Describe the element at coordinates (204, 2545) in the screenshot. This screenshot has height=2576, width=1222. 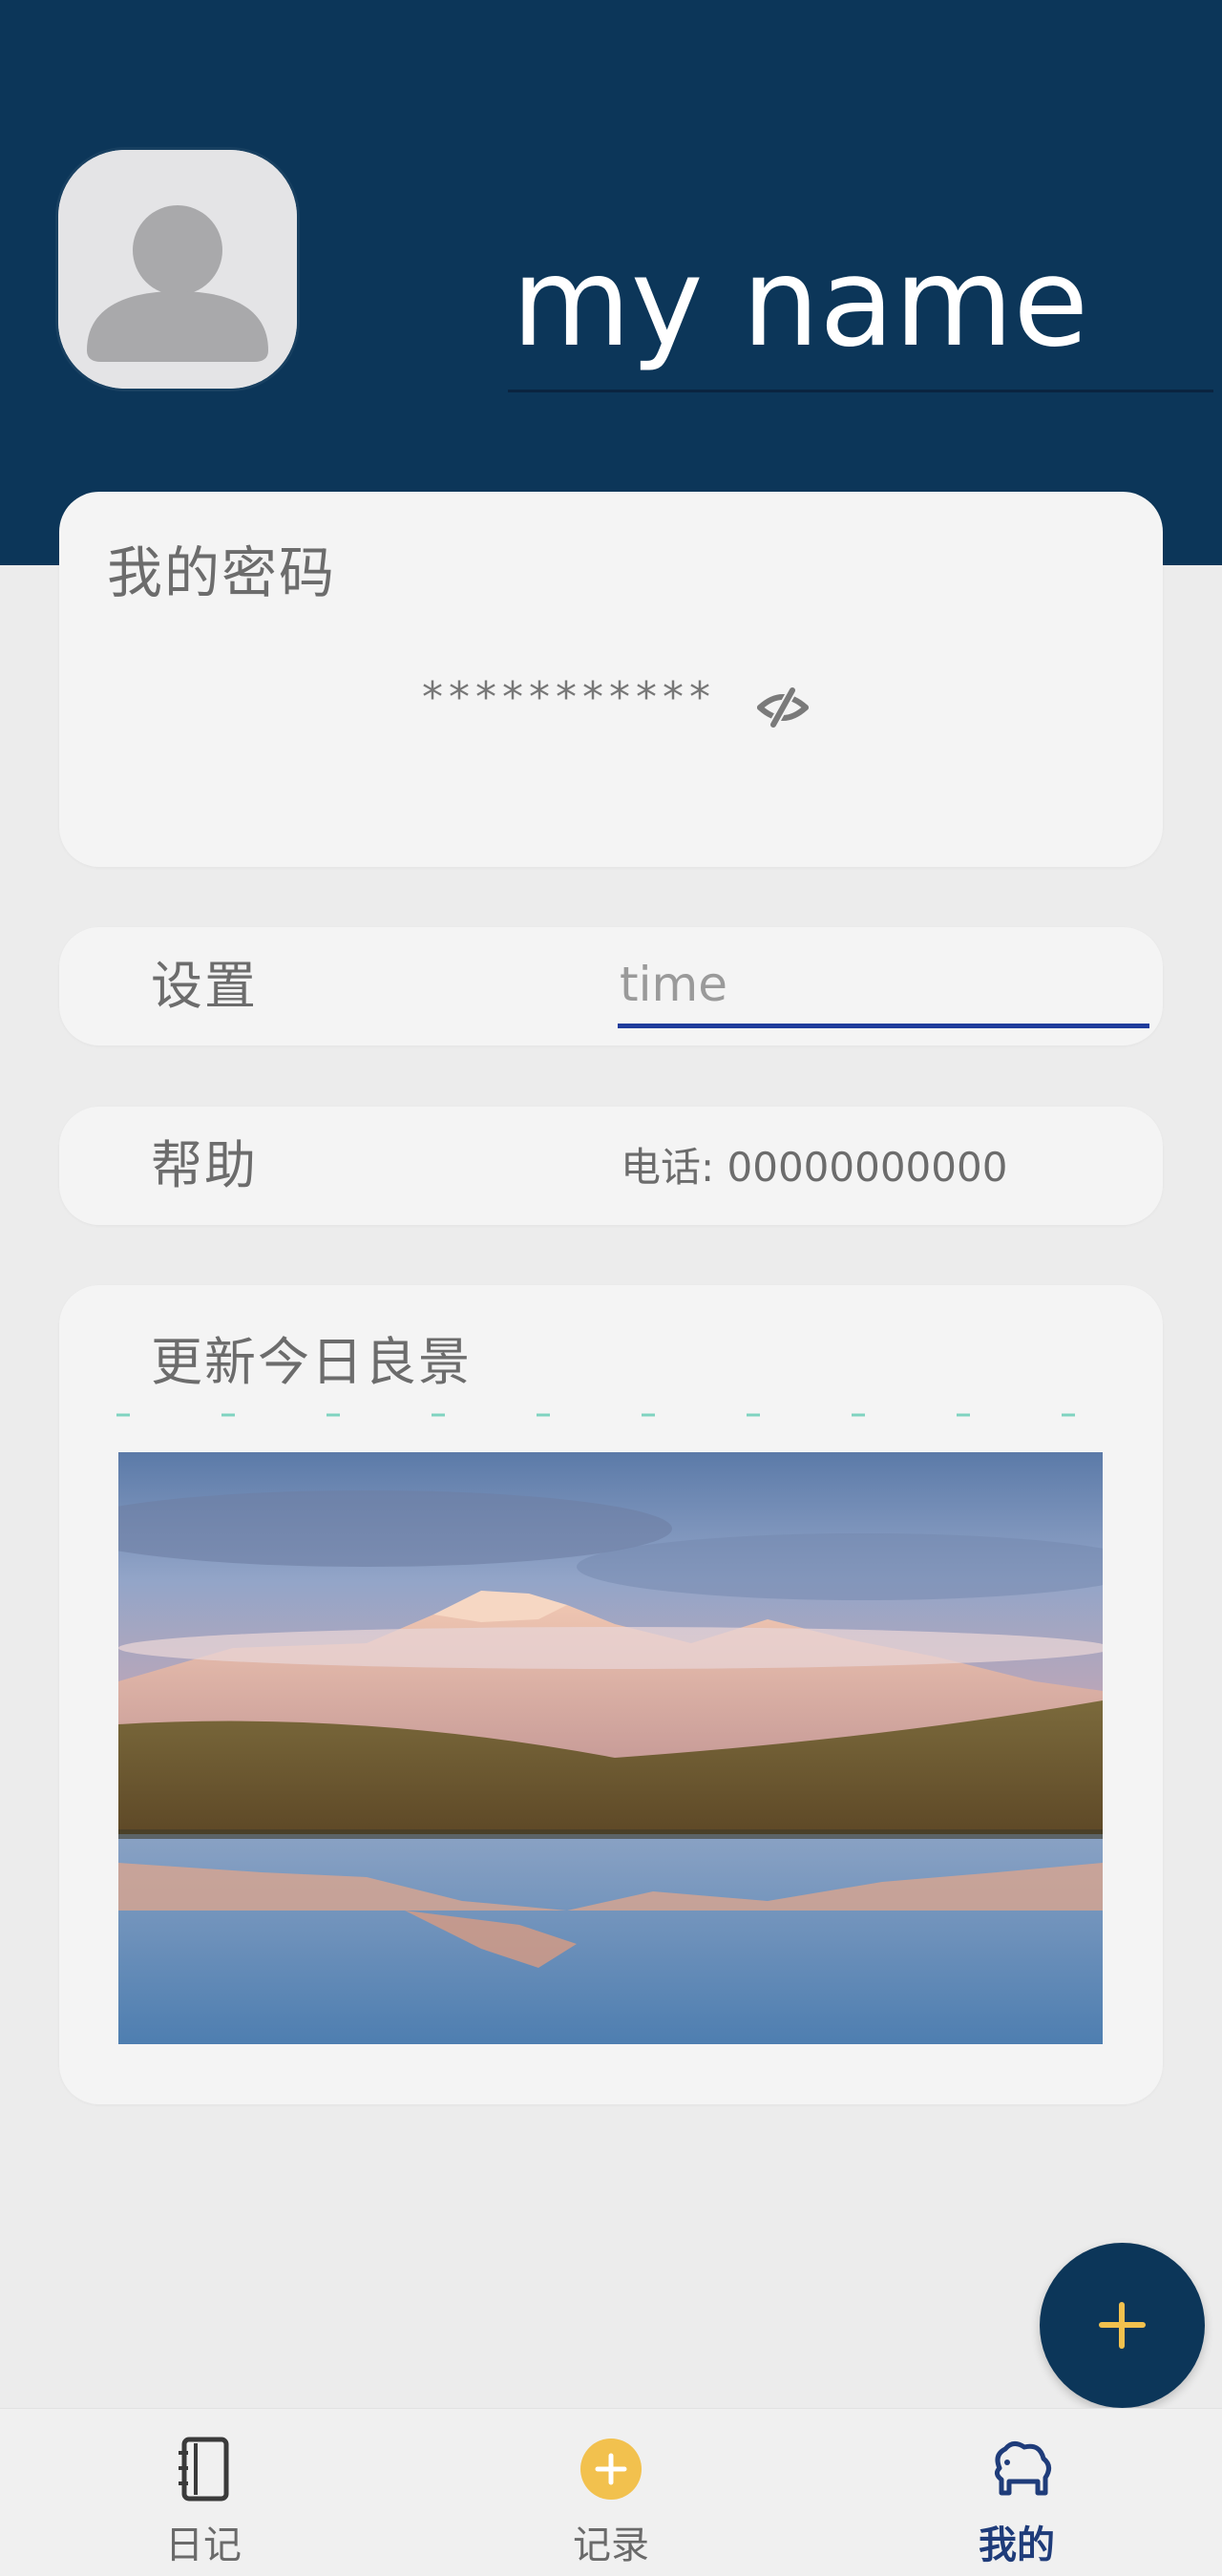
I see `tab-diary-label: 日记` at that location.